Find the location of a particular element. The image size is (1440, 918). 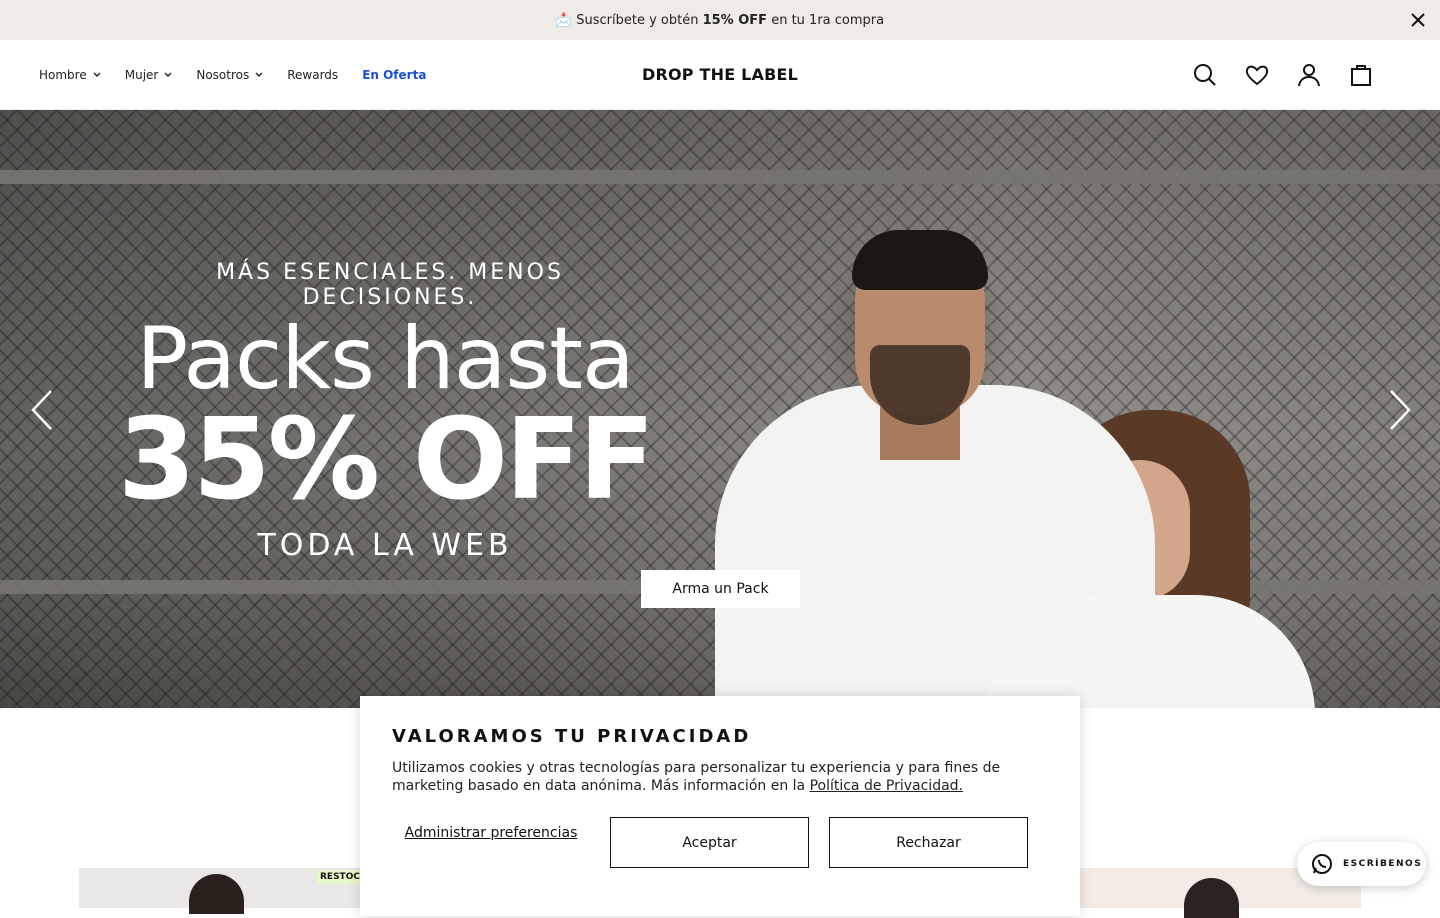

nav-item-rewards: Rewards is located at coordinates (312, 75).